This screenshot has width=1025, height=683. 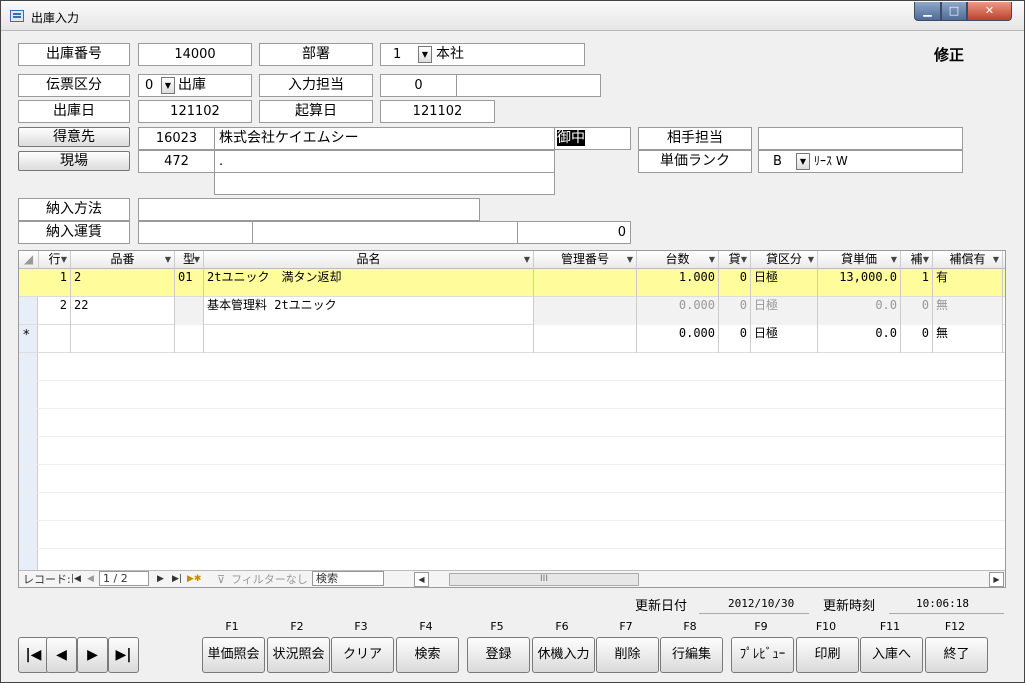 What do you see at coordinates (348, 578) in the screenshot?
I see `search-input: 検索` at bounding box center [348, 578].